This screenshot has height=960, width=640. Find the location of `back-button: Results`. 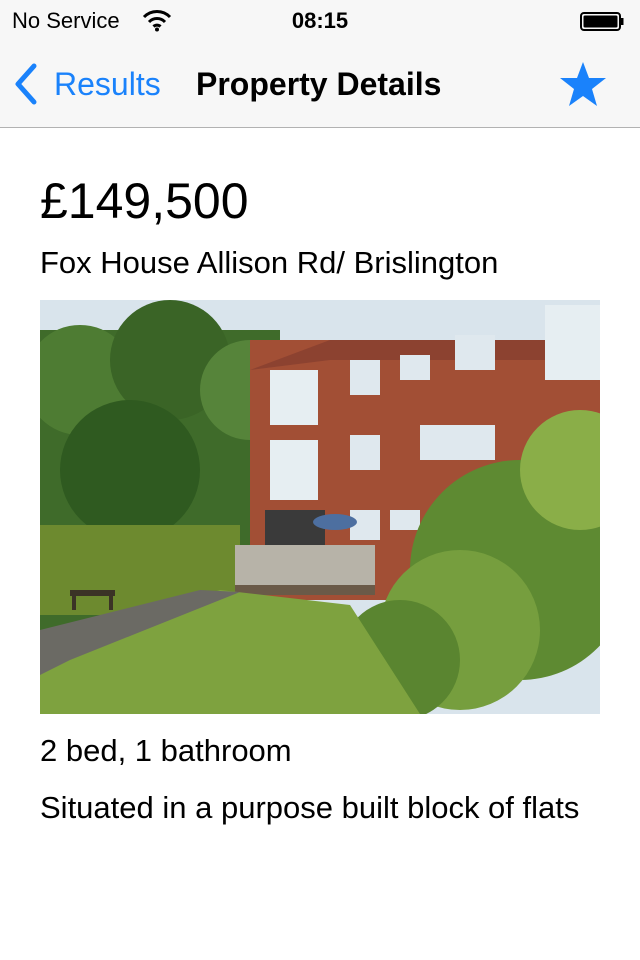

back-button: Results is located at coordinates (86, 84).